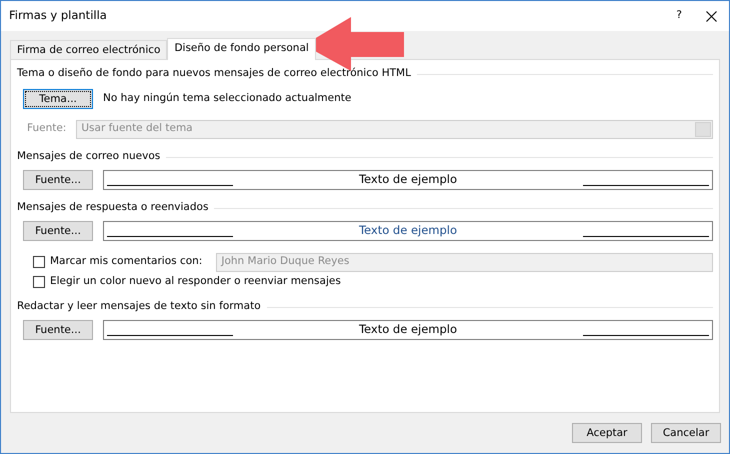 The width and height of the screenshot is (730, 454). Describe the element at coordinates (227, 98) in the screenshot. I see `status-text: No hay ningún tema seleccionado actualmente` at that location.